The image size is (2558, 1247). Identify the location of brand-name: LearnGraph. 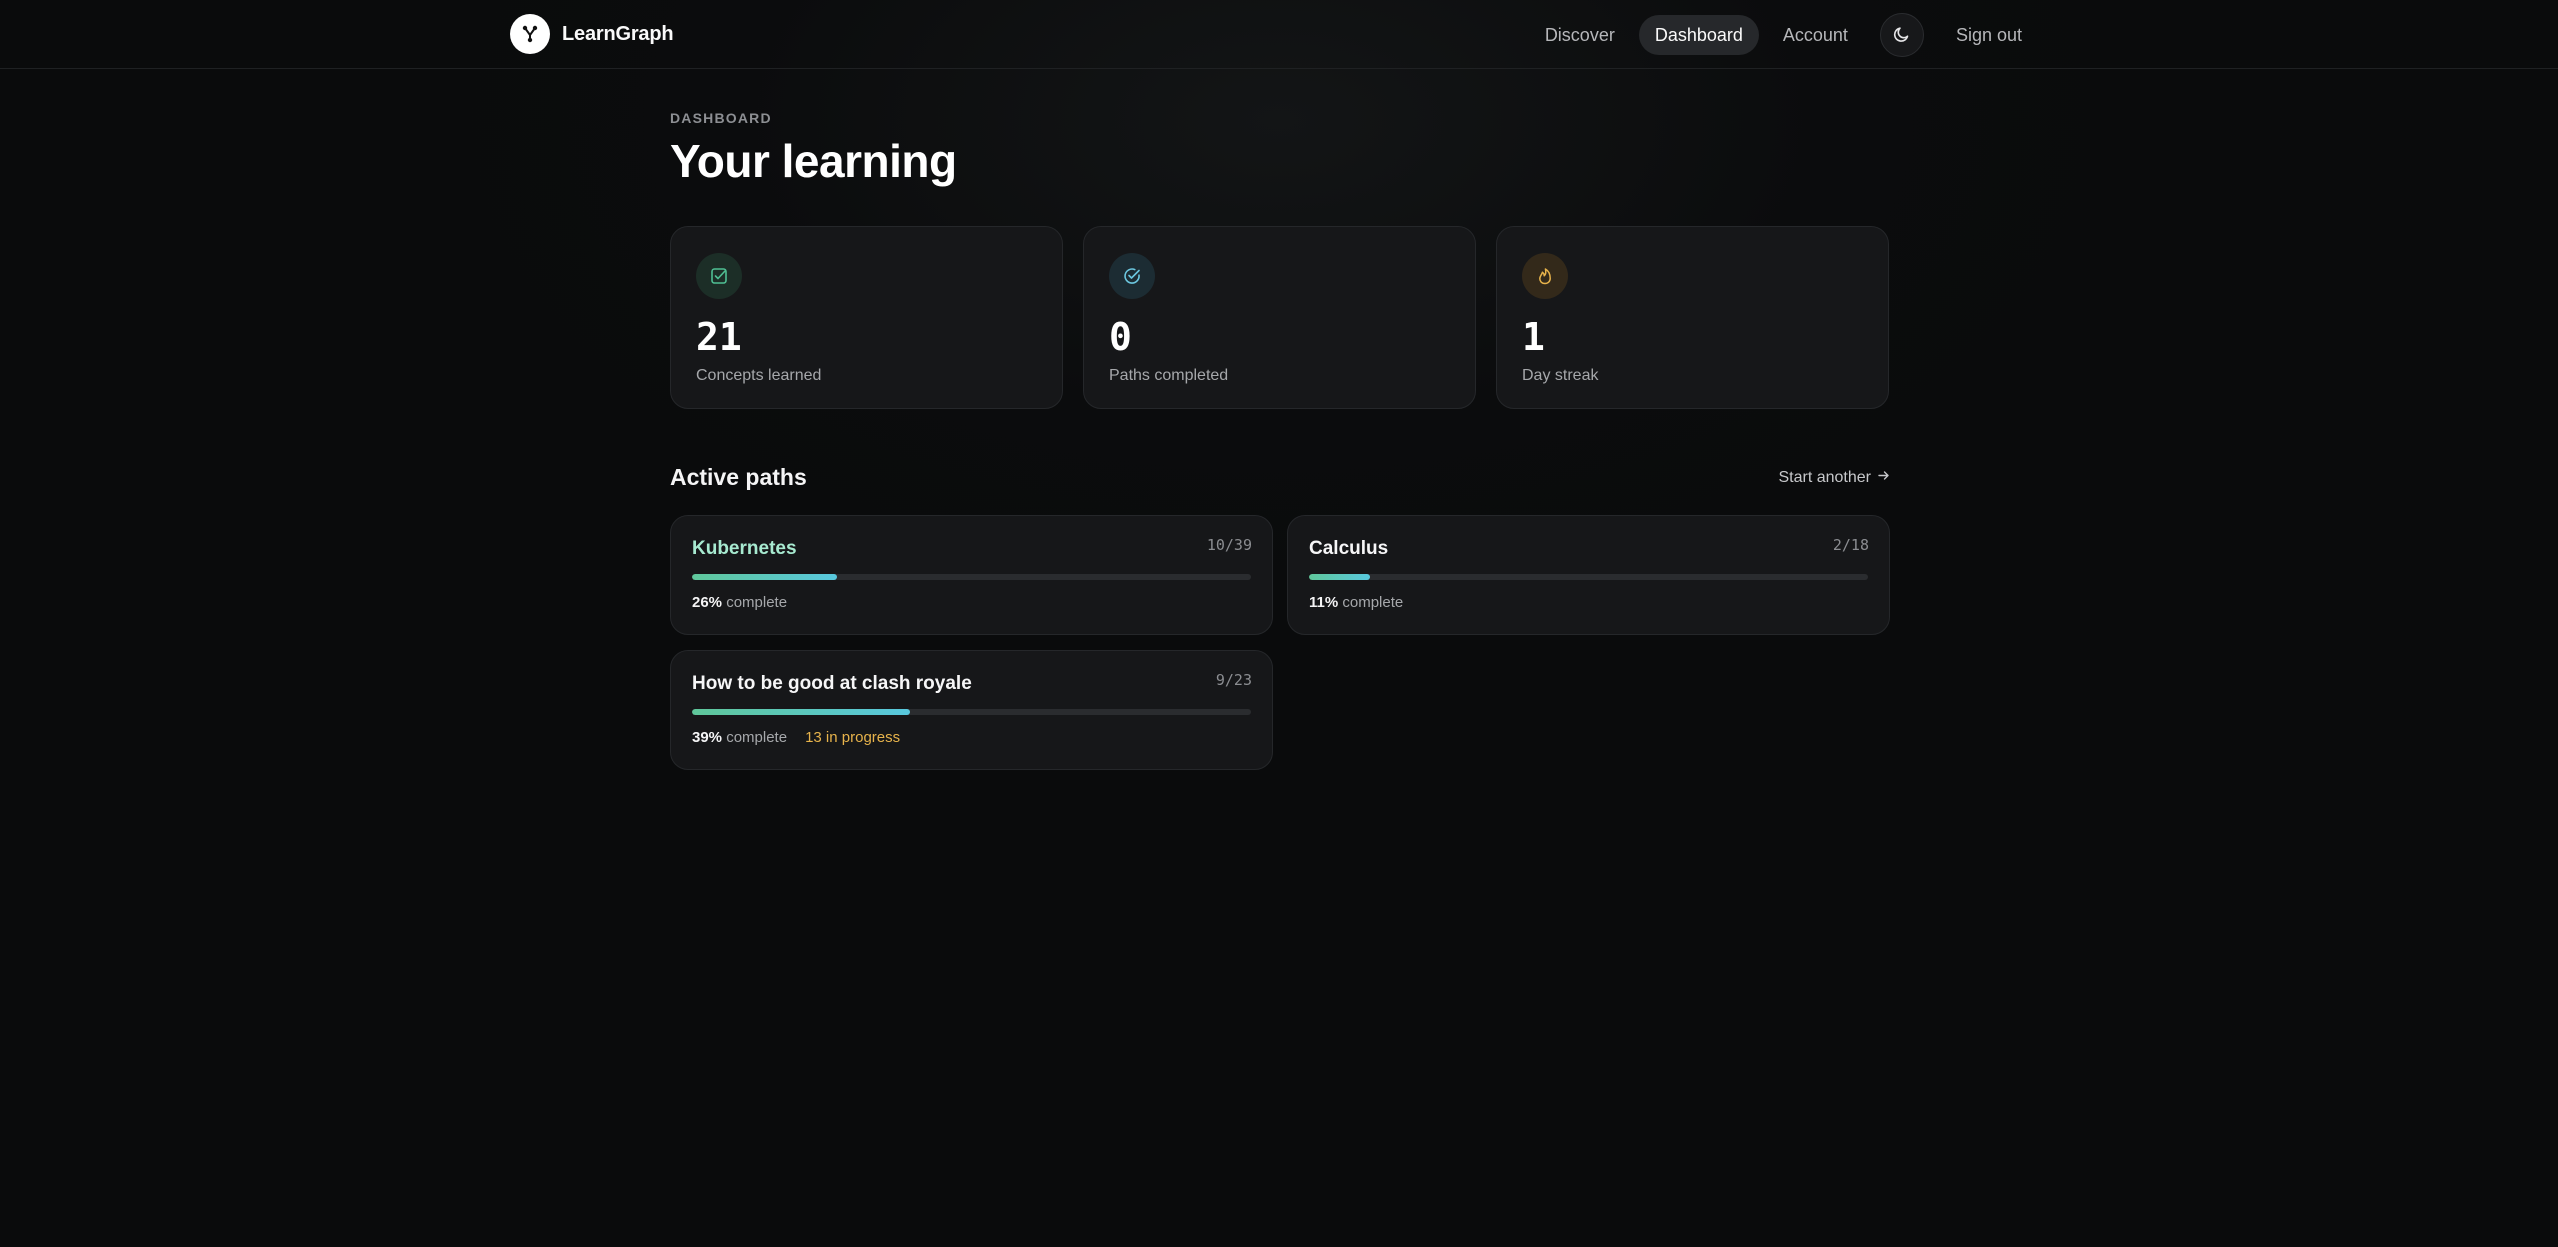
(618, 33).